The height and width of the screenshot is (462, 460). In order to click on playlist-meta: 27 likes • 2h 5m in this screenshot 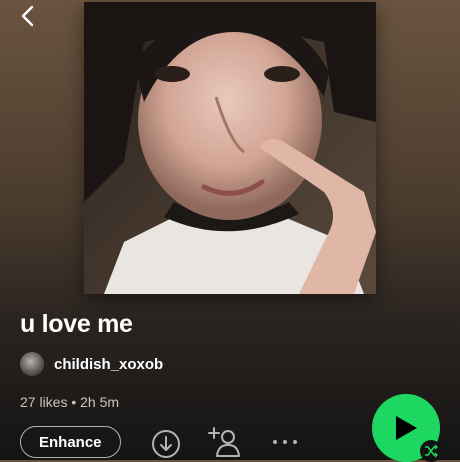, I will do `click(70, 402)`.